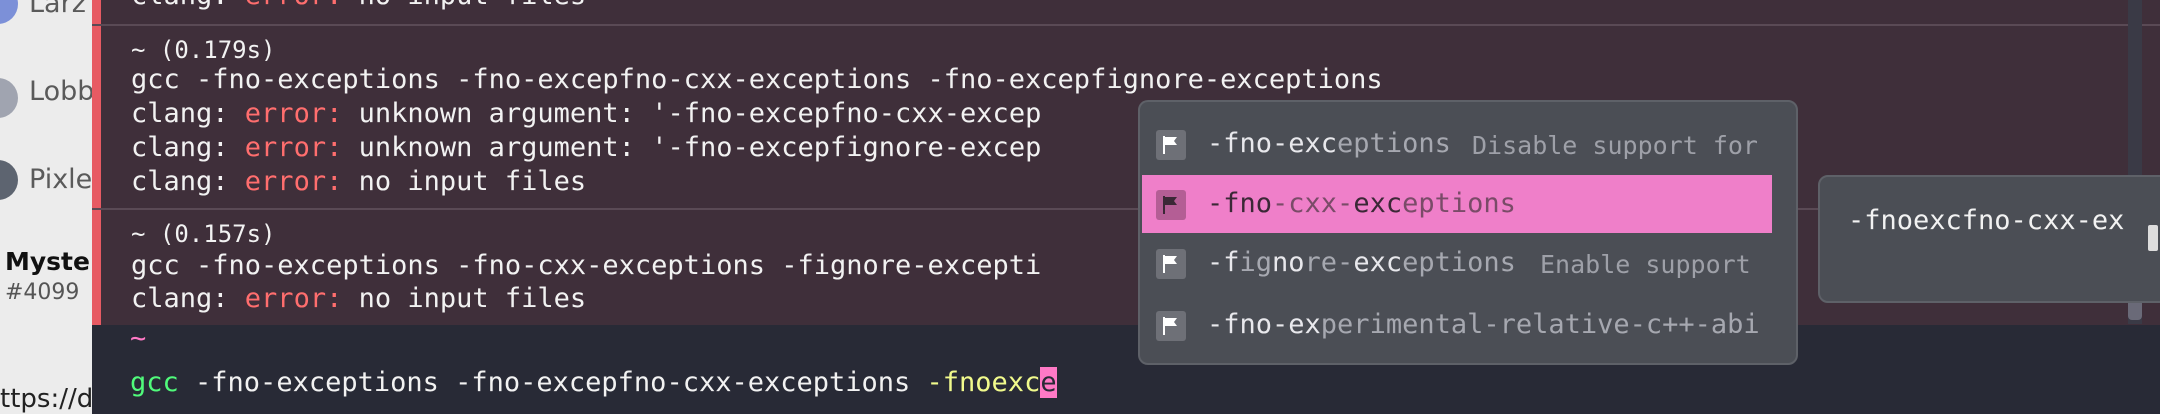  What do you see at coordinates (1483, 324) in the screenshot?
I see `completion-label: -fno-experimental-relative-c++-abi` at bounding box center [1483, 324].